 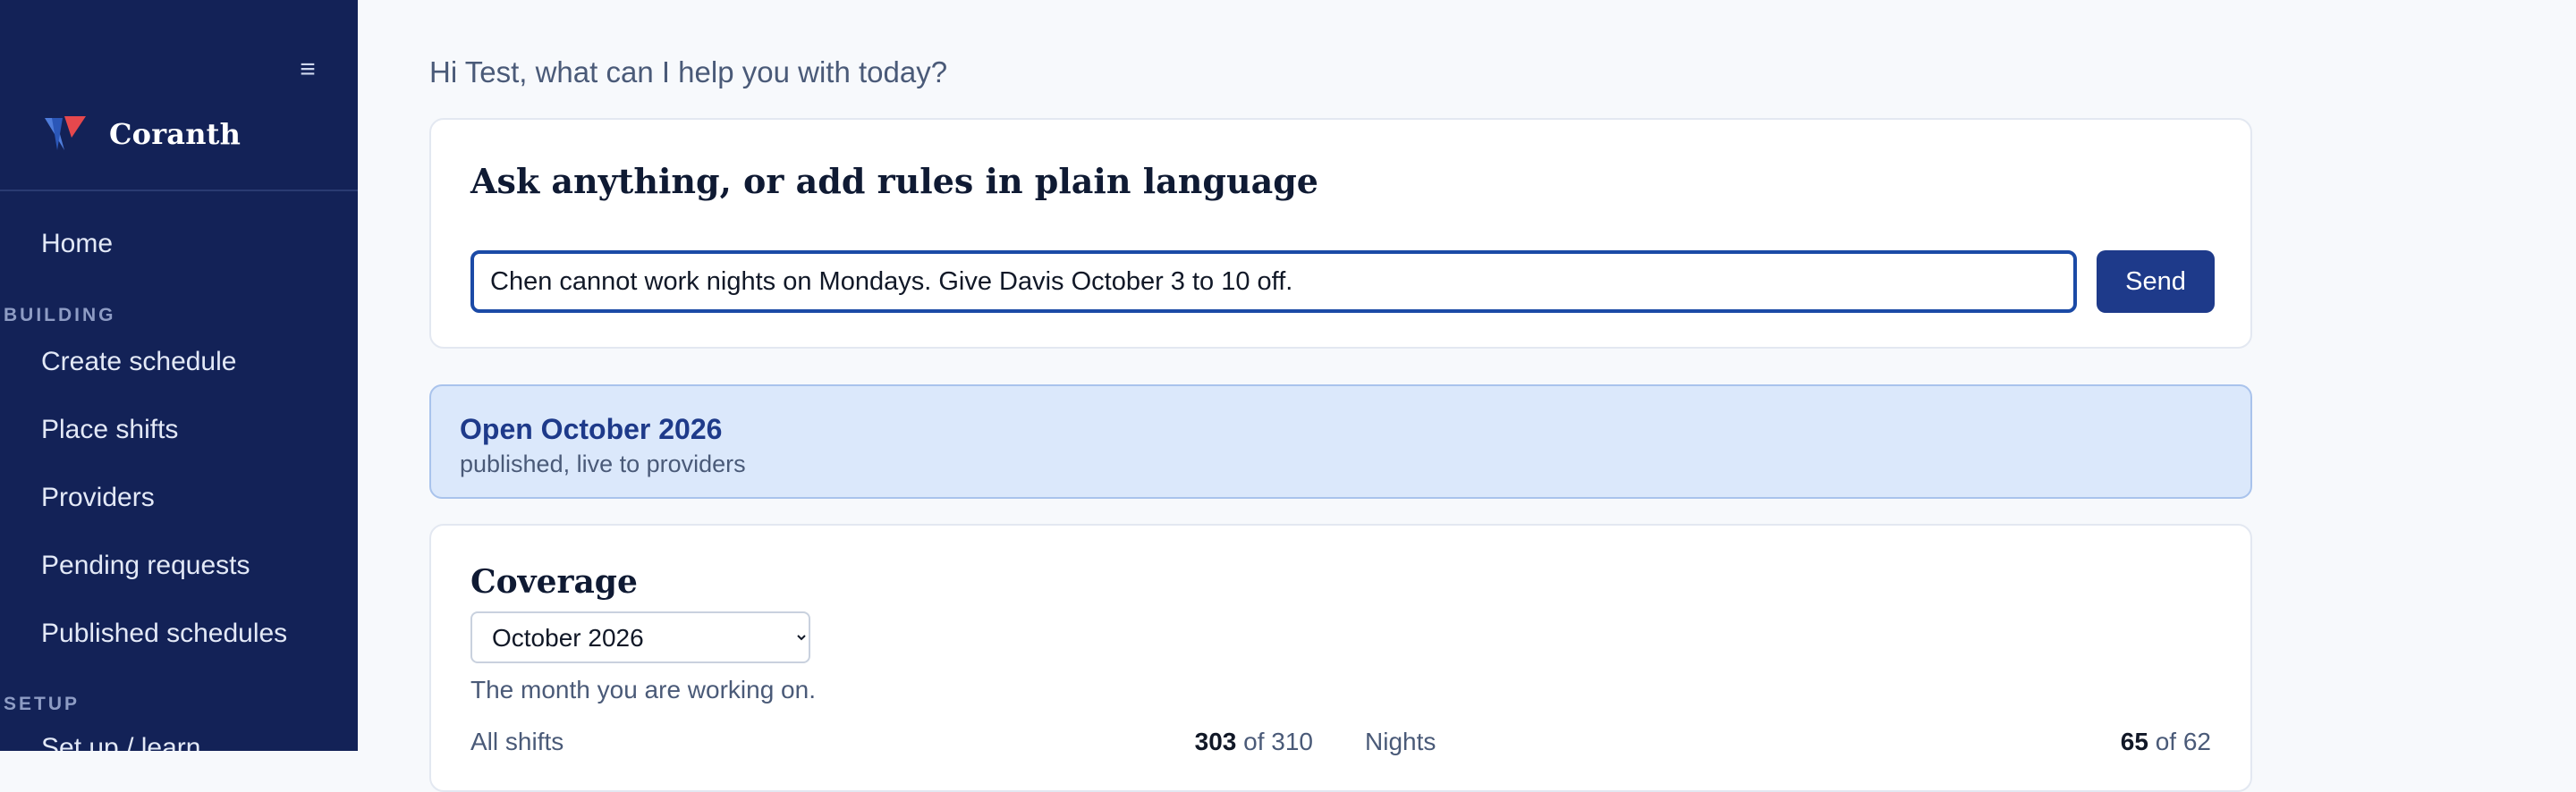 I want to click on sidebar-item-pending-requests: Pending requests, so click(x=145, y=566).